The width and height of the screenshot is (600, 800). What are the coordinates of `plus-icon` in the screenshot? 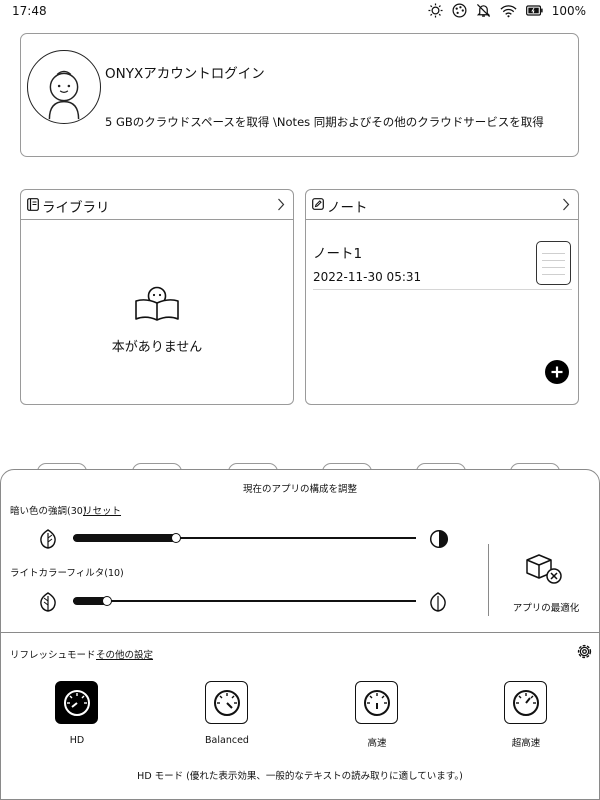 It's located at (557, 372).